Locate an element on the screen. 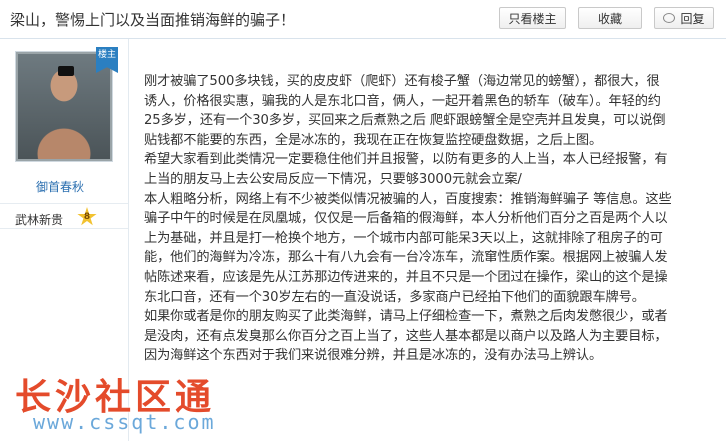 The width and height of the screenshot is (726, 441). post-line: 上当的朋友马上去公安局反应一下情况，只要够3000元就会立案/ is located at coordinates (333, 179).